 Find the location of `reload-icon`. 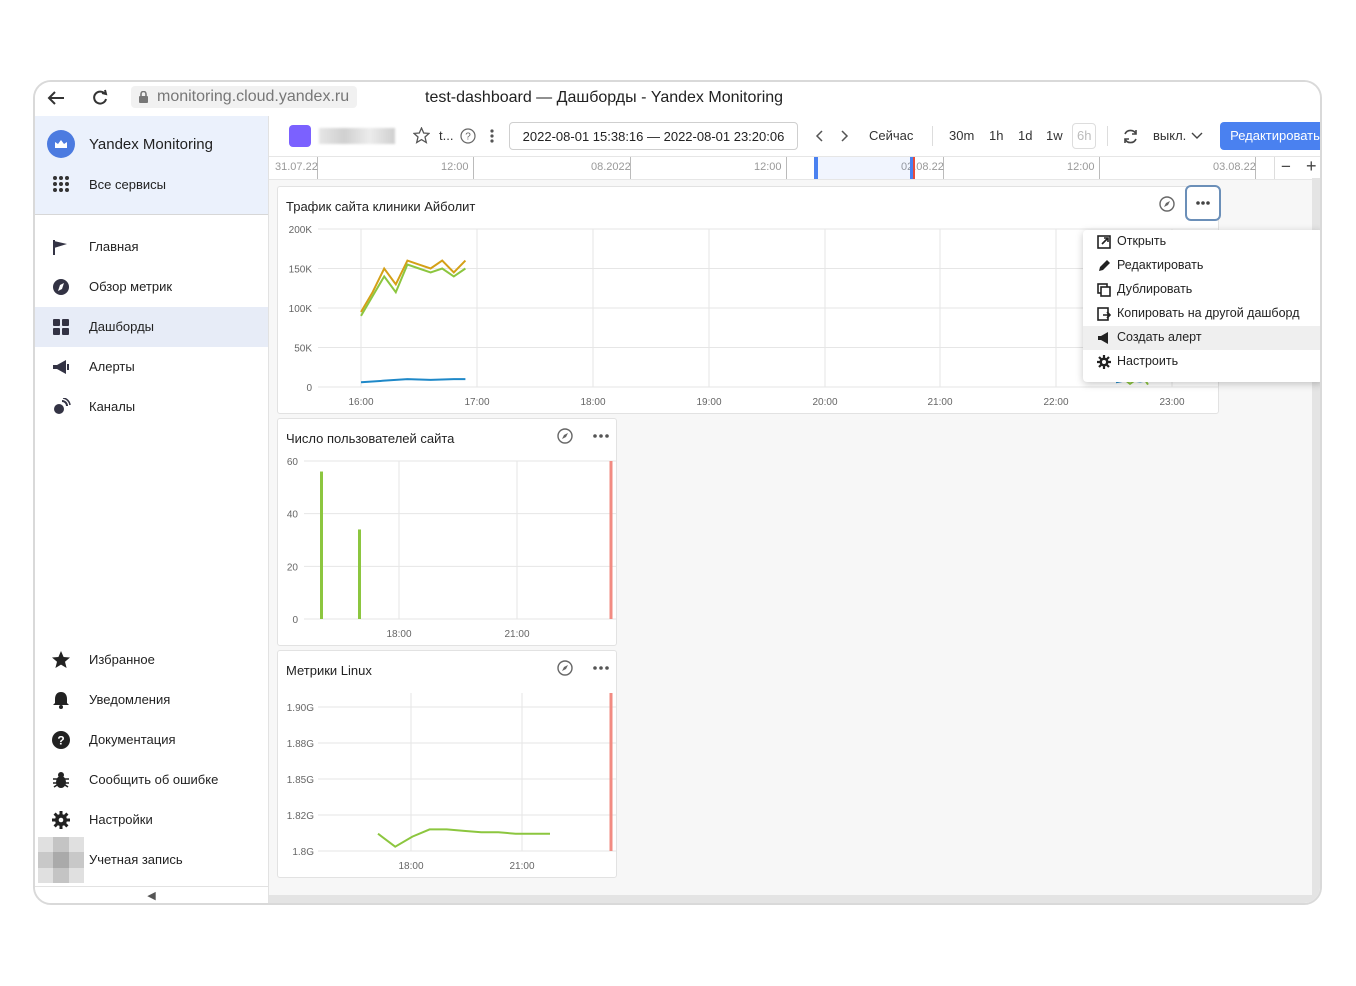

reload-icon is located at coordinates (100, 98).